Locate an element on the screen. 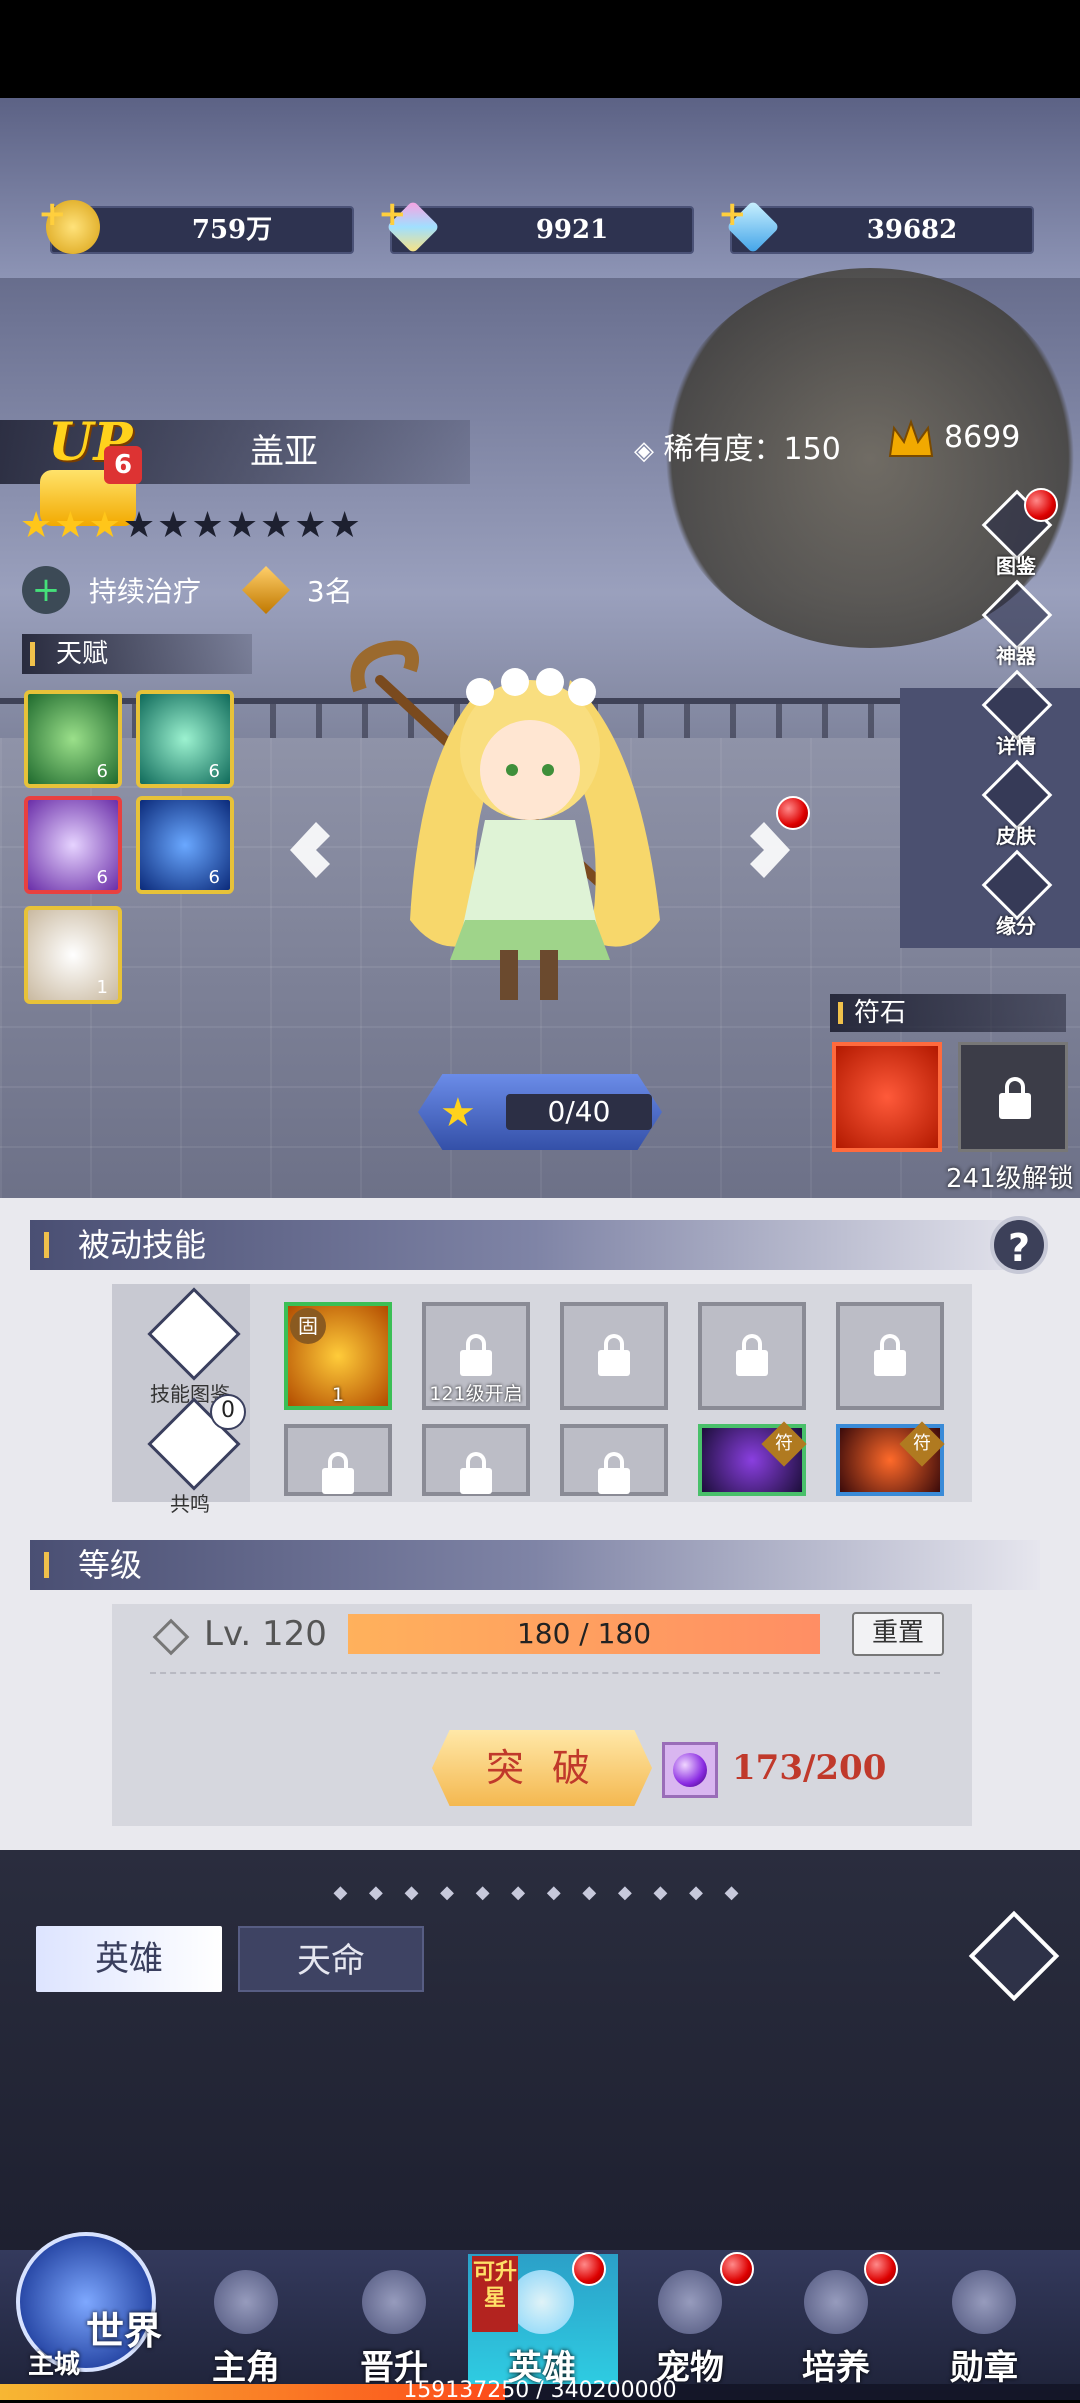  side-btn-label: 皮肤 is located at coordinates (1016, 836).